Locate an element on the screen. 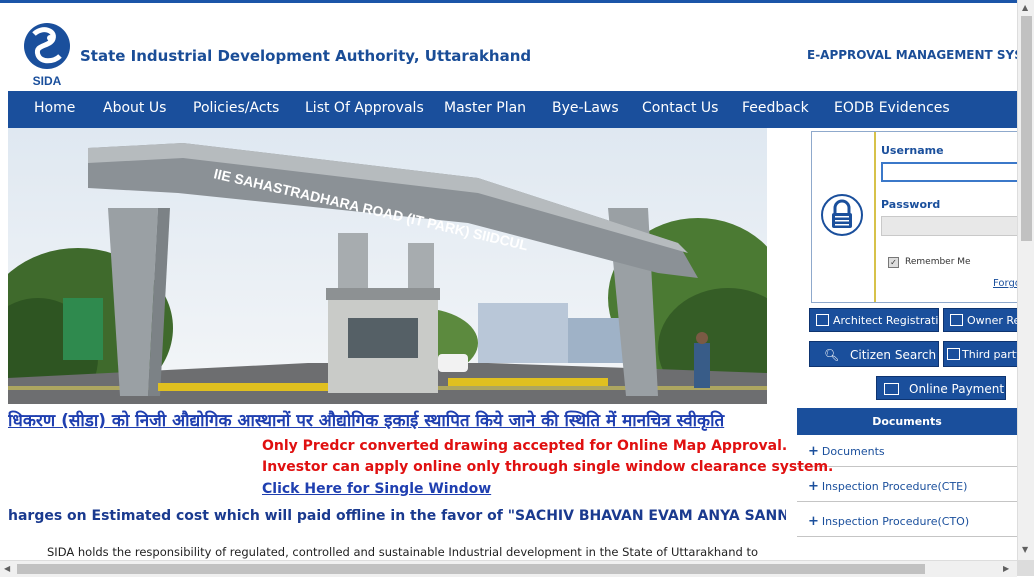  remember-me: ✓ Remember Me is located at coordinates (929, 262).